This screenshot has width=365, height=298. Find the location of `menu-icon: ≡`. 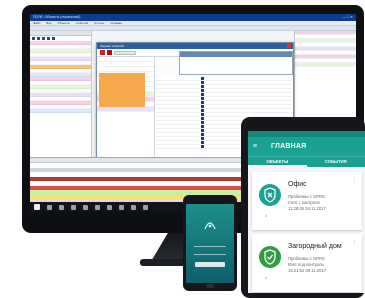

menu-icon: ≡ is located at coordinates (255, 146).